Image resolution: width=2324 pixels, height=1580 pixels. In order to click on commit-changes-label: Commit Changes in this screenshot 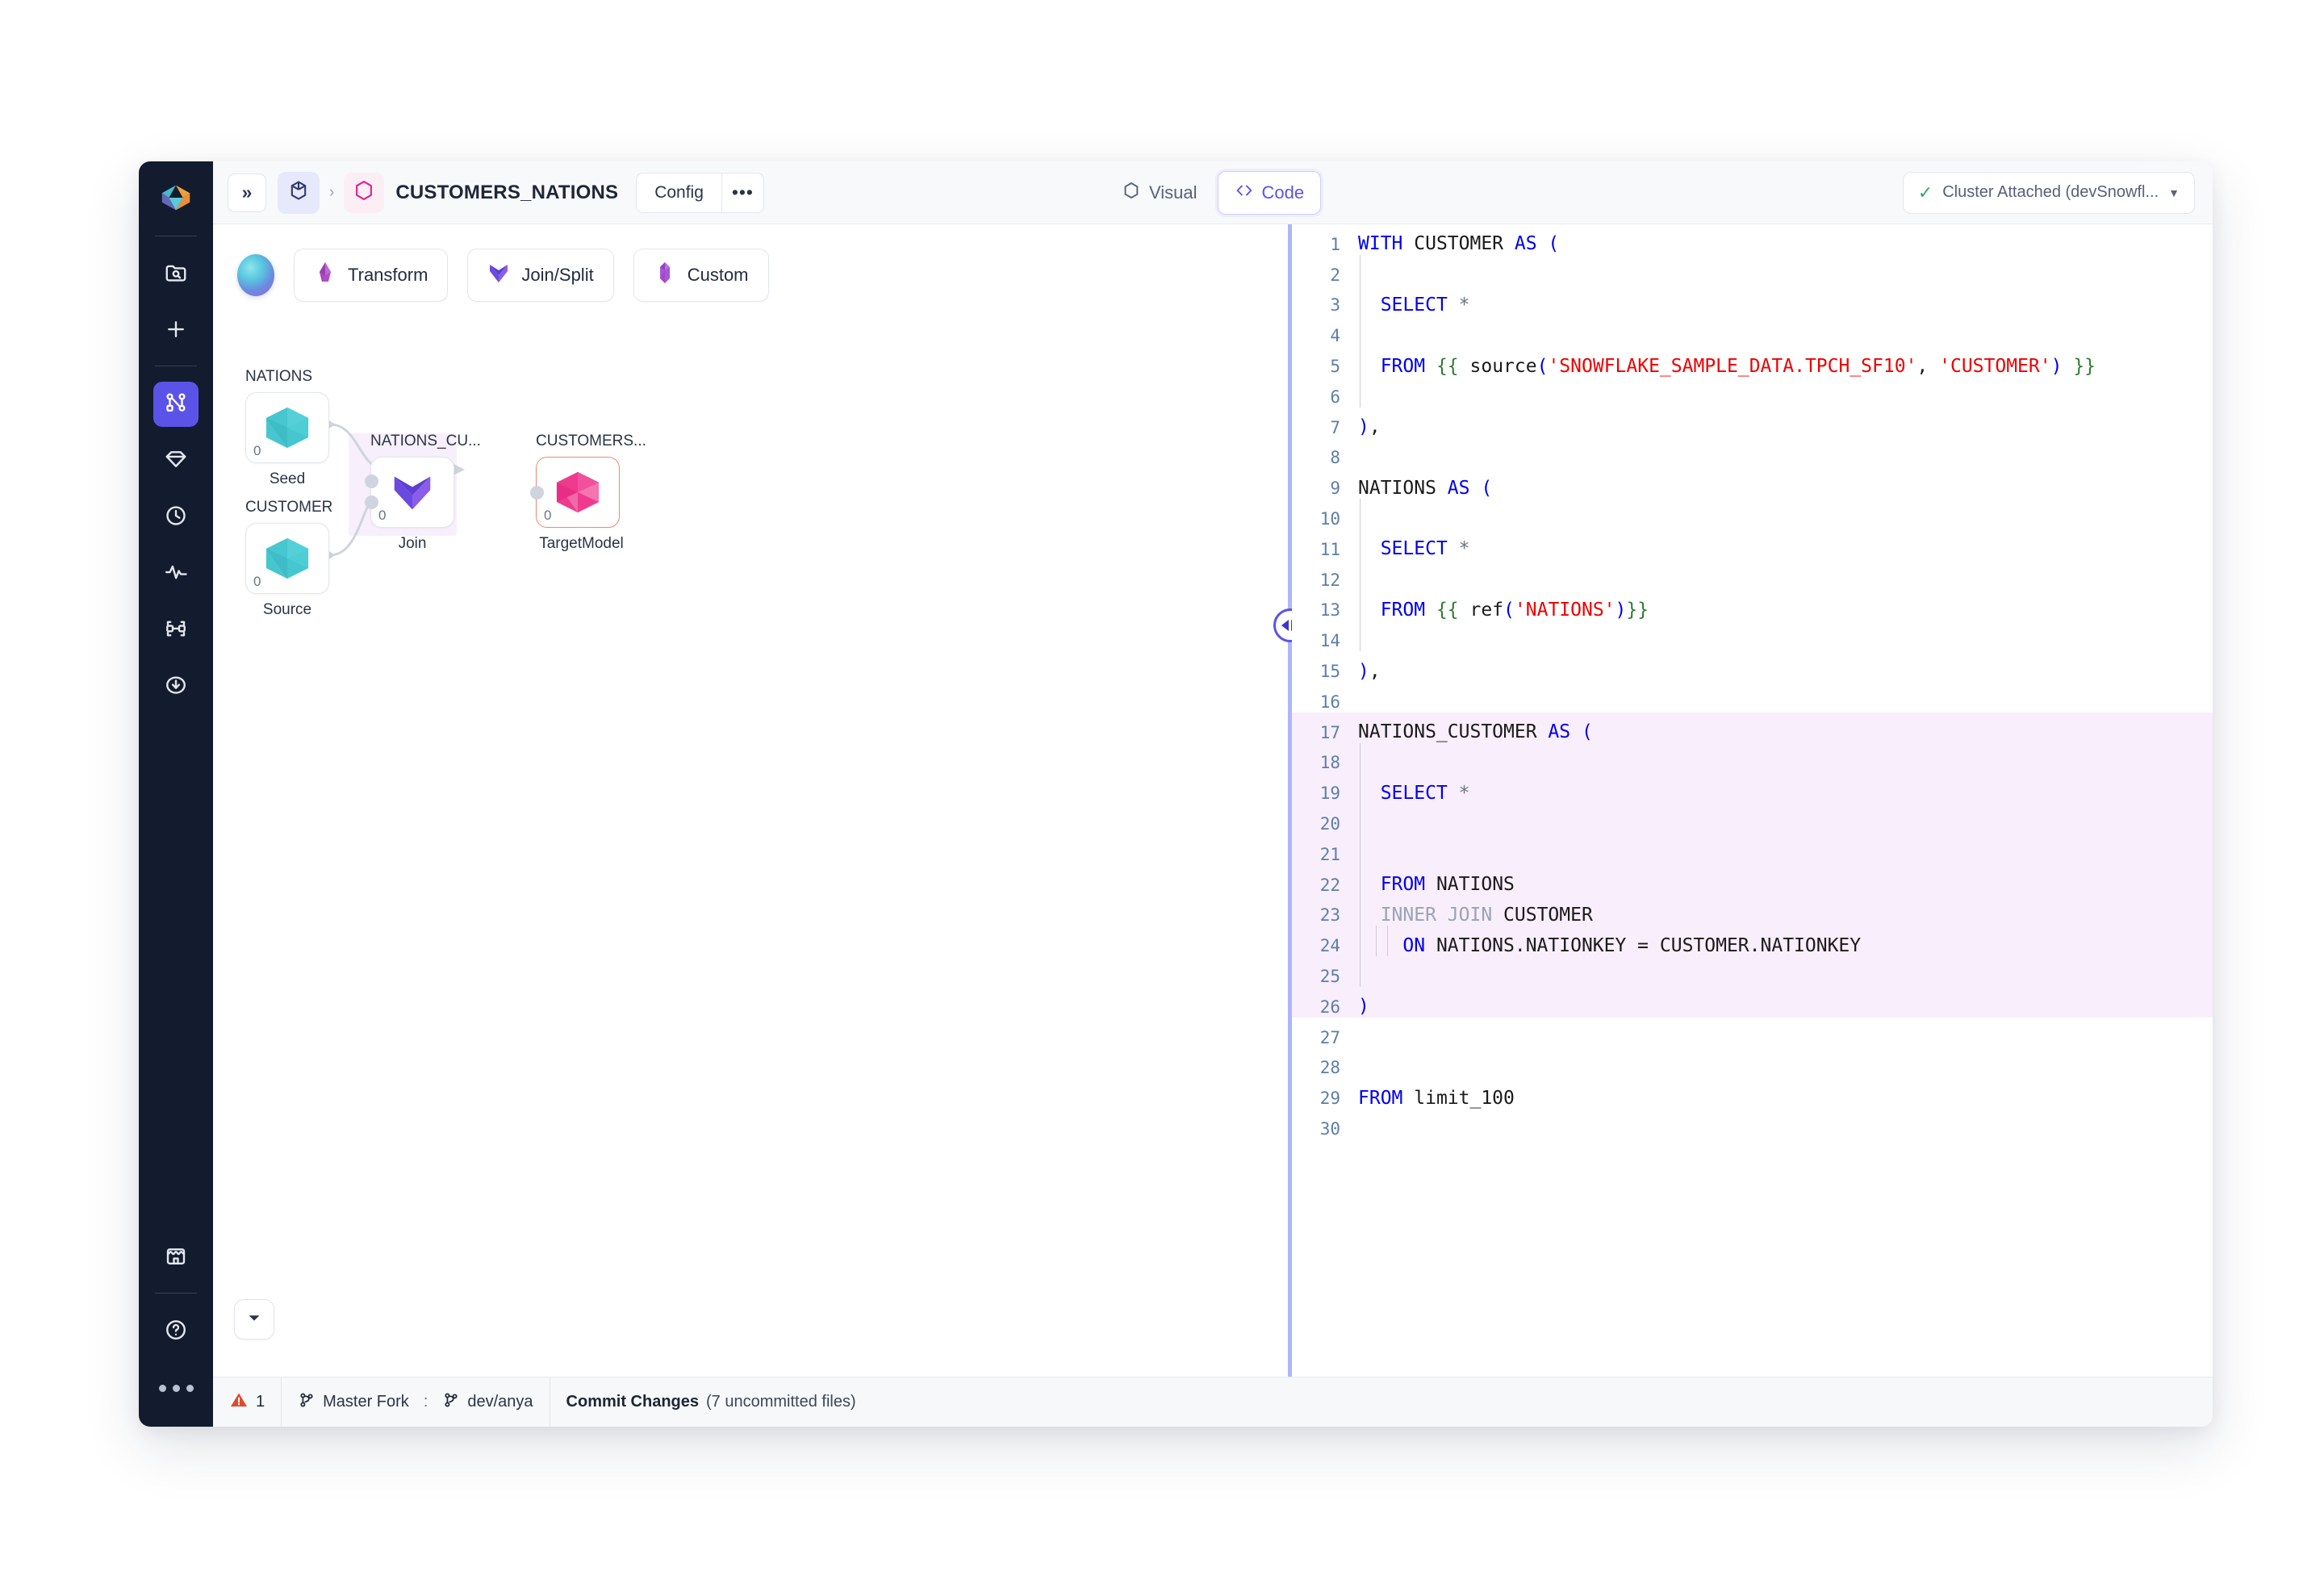, I will do `click(633, 1402)`.